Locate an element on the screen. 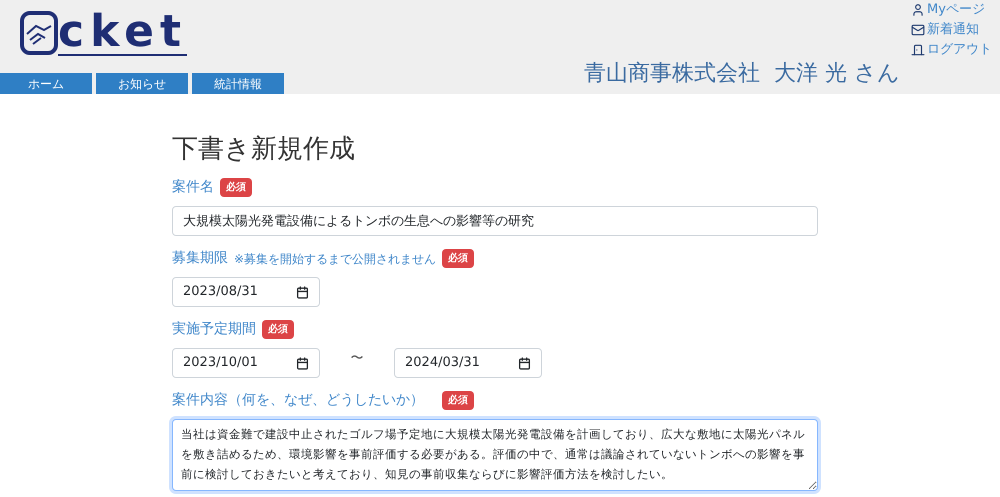 The height and width of the screenshot is (497, 1000). field-label: 案件名 is located at coordinates (193, 187).